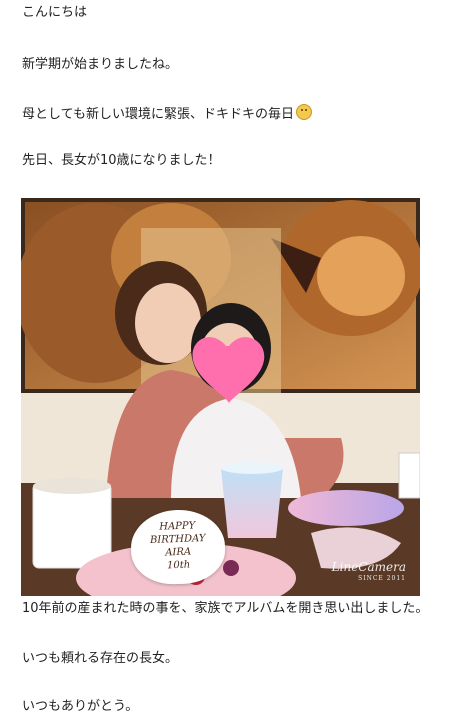  What do you see at coordinates (178, 565) in the screenshot?
I see `cake-plaque-line4: 10th` at bounding box center [178, 565].